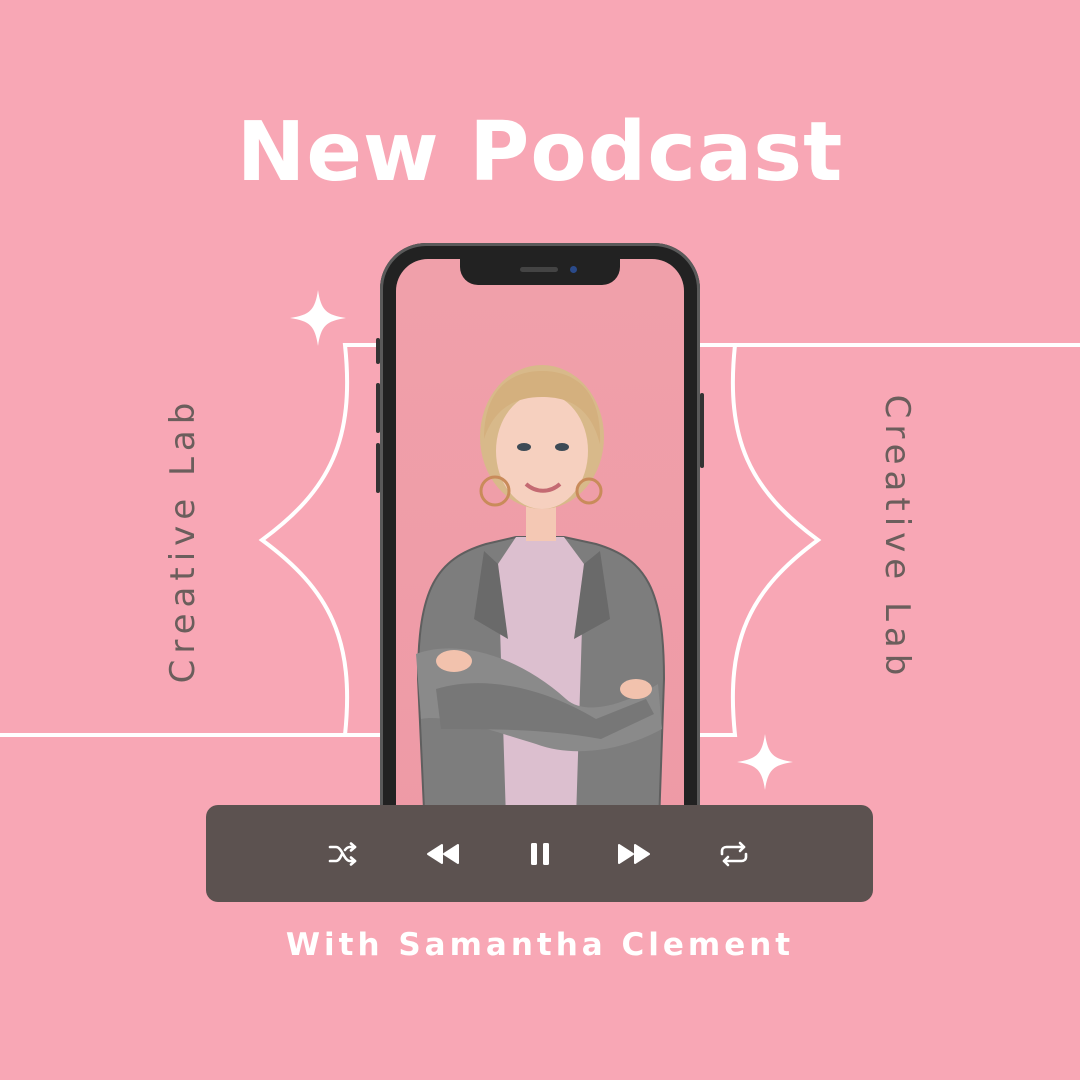 The width and height of the screenshot is (1080, 1080). I want to click on pause-button, so click(540, 853).